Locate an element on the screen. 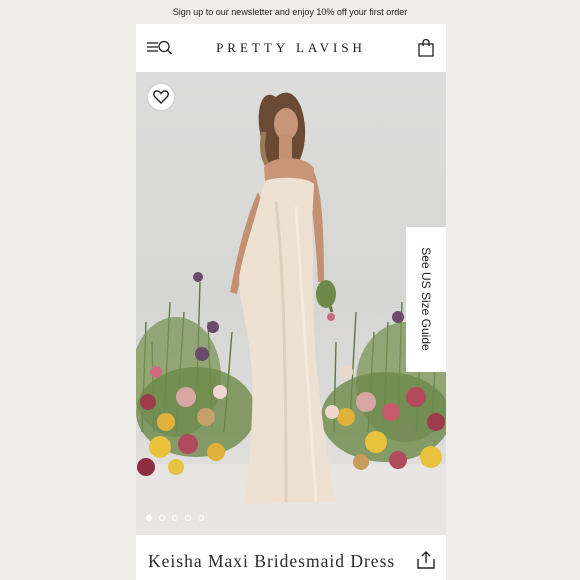  product-title-row: Keisha Maxi Bridesmaid Dress is located at coordinates (291, 557).